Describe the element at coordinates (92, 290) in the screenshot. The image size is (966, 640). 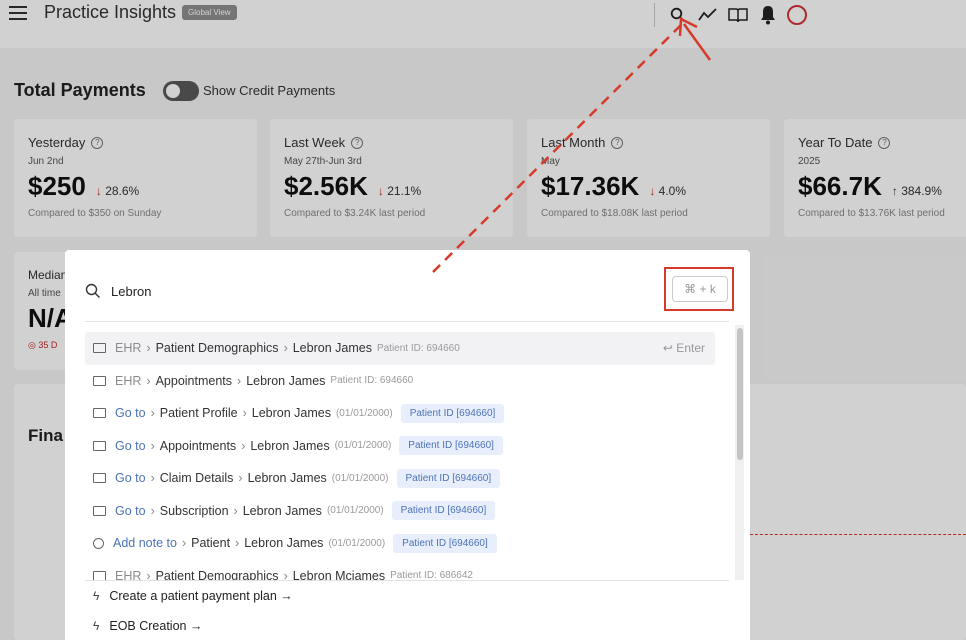
I see `search-icon` at that location.